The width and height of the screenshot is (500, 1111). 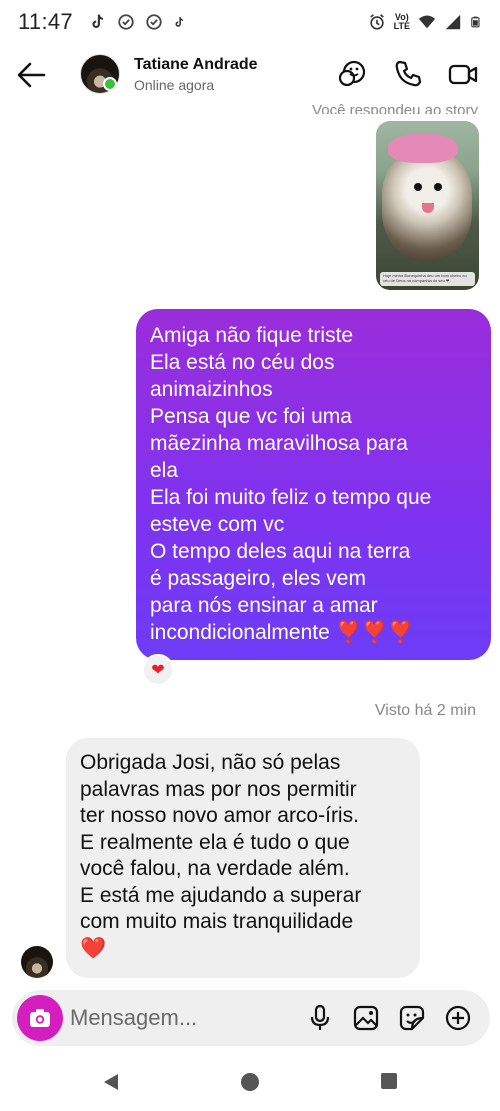 I want to click on gallery-icon, so click(x=366, y=1018).